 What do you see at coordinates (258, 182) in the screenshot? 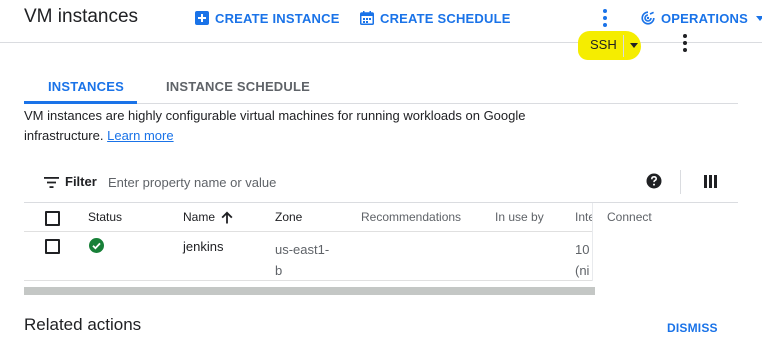
I see `filter-input` at bounding box center [258, 182].